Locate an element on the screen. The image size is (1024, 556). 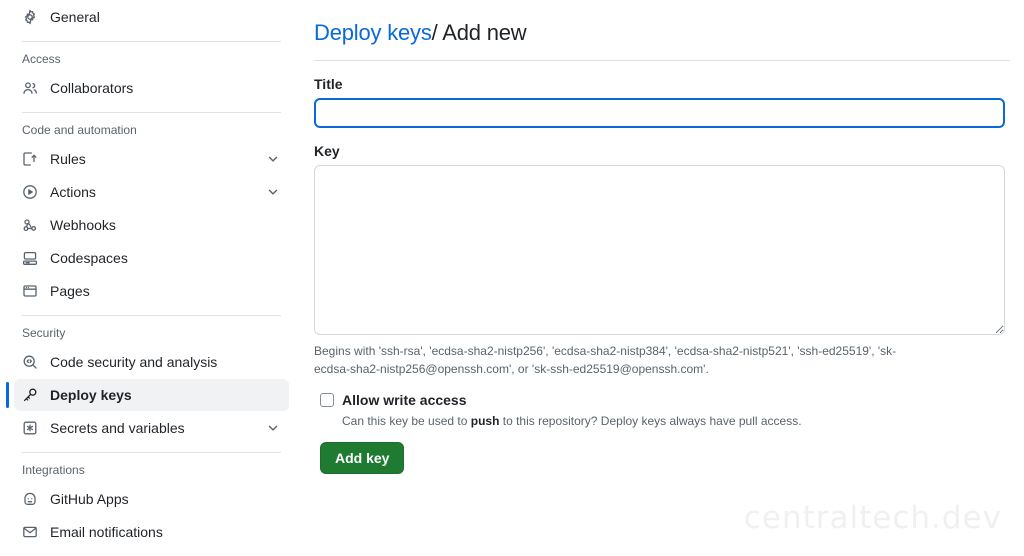
browser-window-icon is located at coordinates (30, 291).